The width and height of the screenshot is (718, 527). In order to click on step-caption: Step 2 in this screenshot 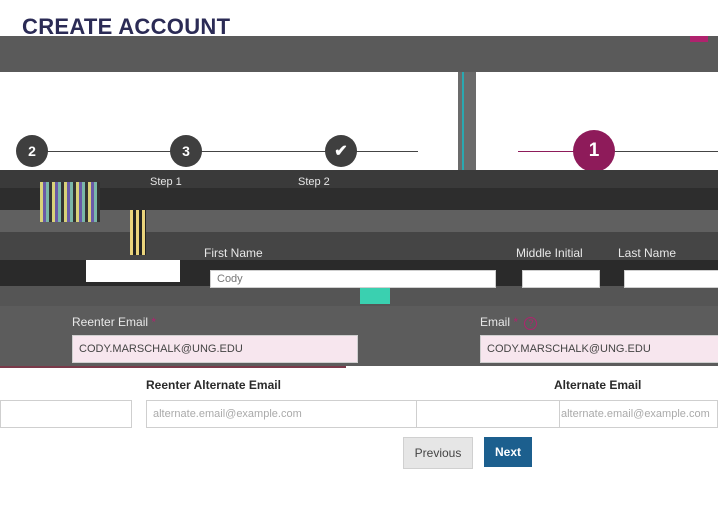, I will do `click(314, 182)`.